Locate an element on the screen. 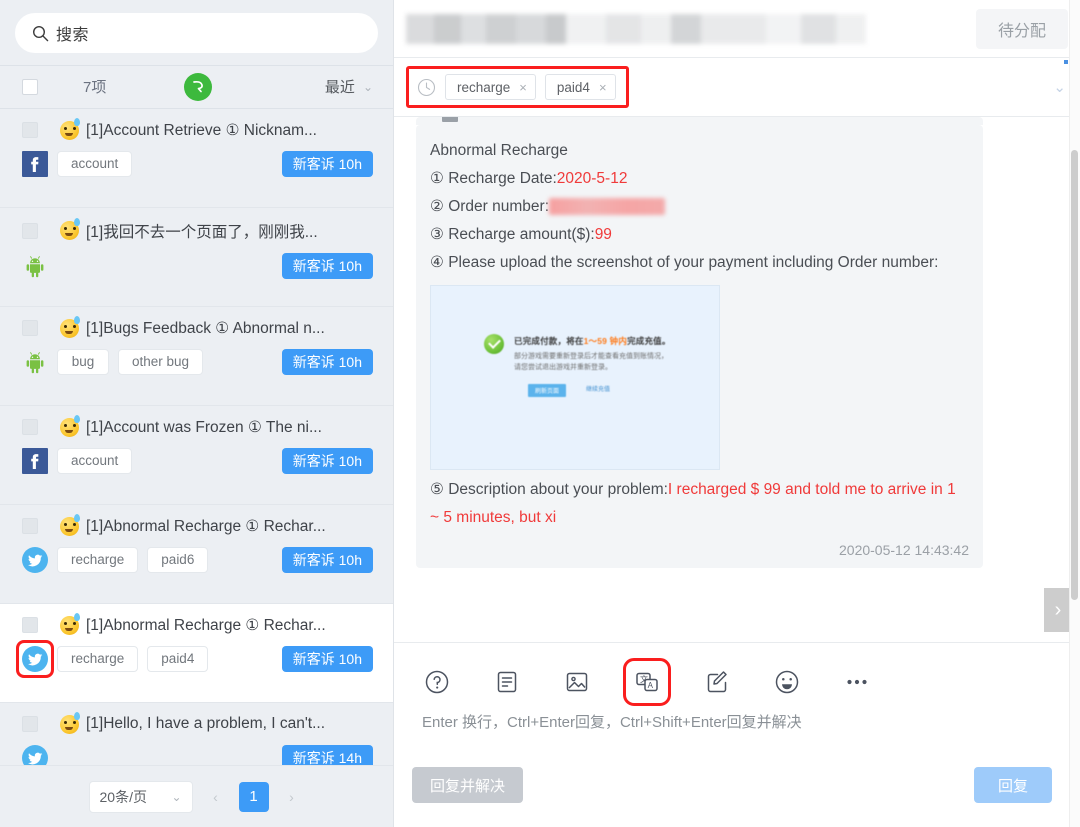 The width and height of the screenshot is (1080, 827). chat-tag-recharge: recharge × is located at coordinates (490, 87).